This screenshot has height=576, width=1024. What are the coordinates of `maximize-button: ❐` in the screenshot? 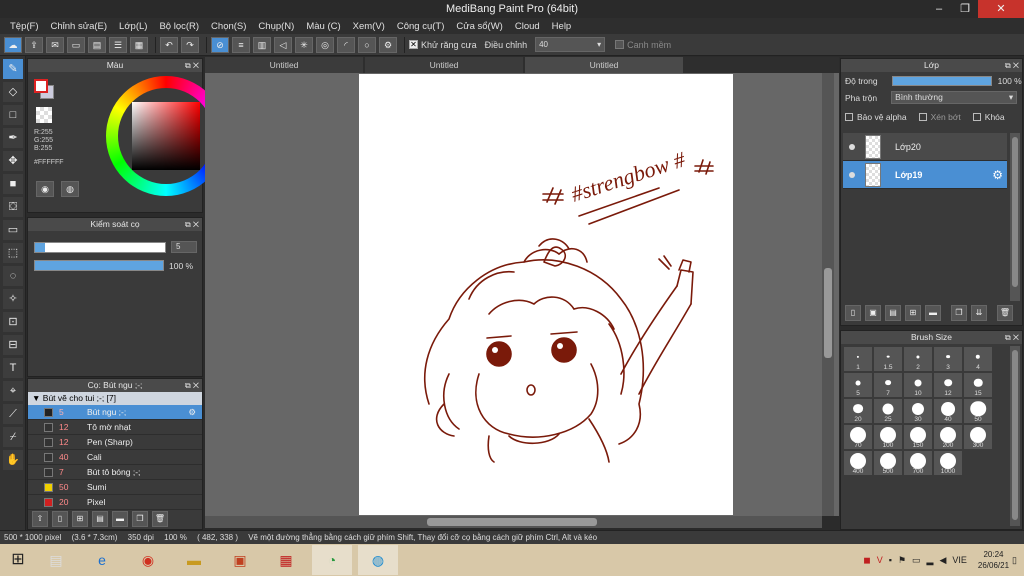 It's located at (965, 9).